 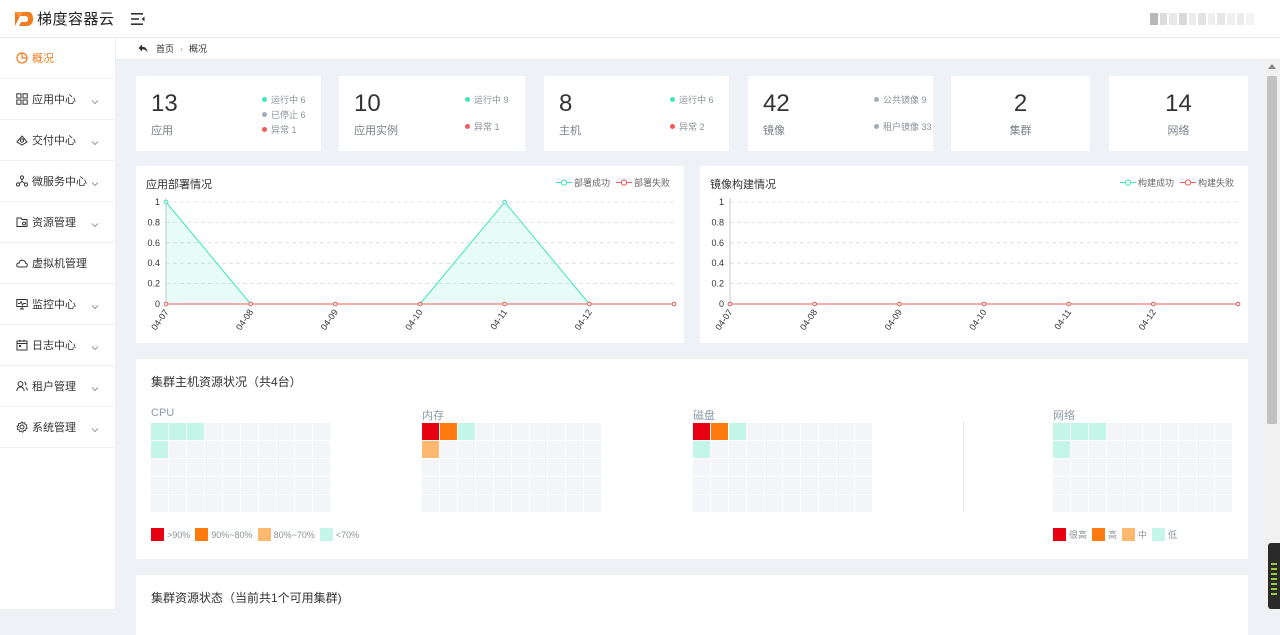 I want to click on sidebar-item-microservice-center: 微服务中心, so click(x=57, y=181).